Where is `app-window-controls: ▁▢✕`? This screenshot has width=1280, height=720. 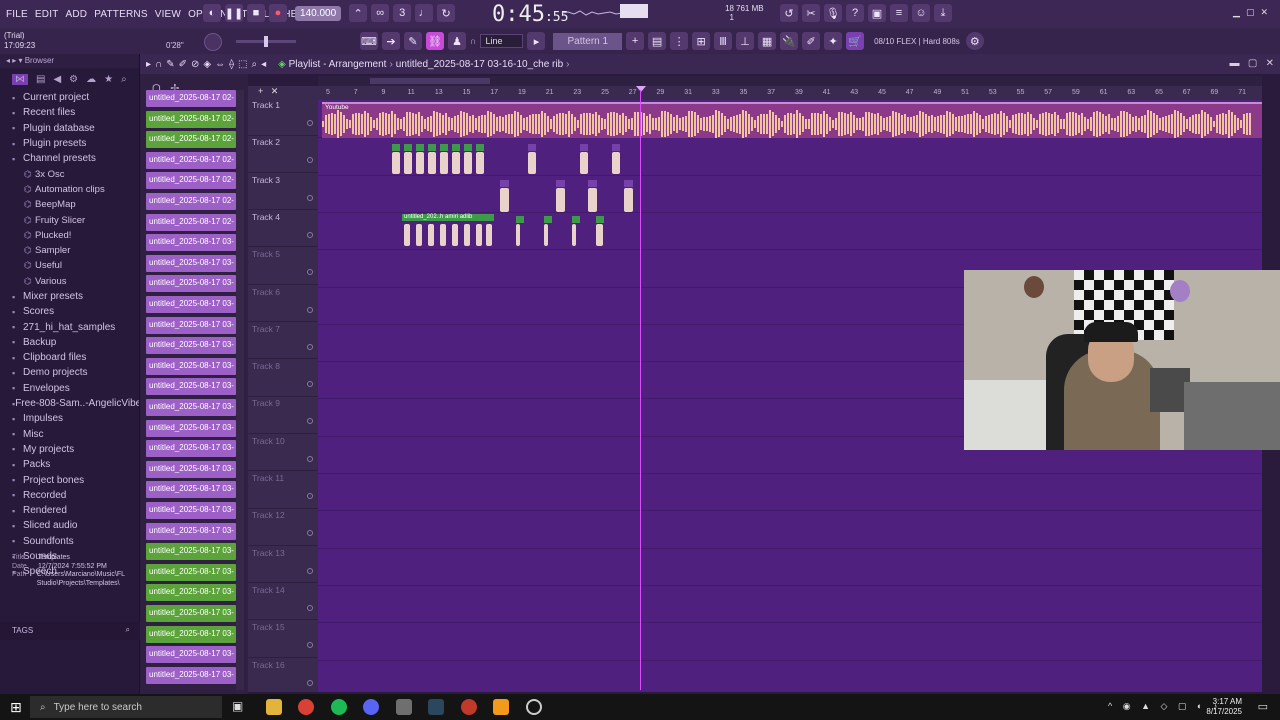 app-window-controls: ▁▢✕ is located at coordinates (1253, 12).